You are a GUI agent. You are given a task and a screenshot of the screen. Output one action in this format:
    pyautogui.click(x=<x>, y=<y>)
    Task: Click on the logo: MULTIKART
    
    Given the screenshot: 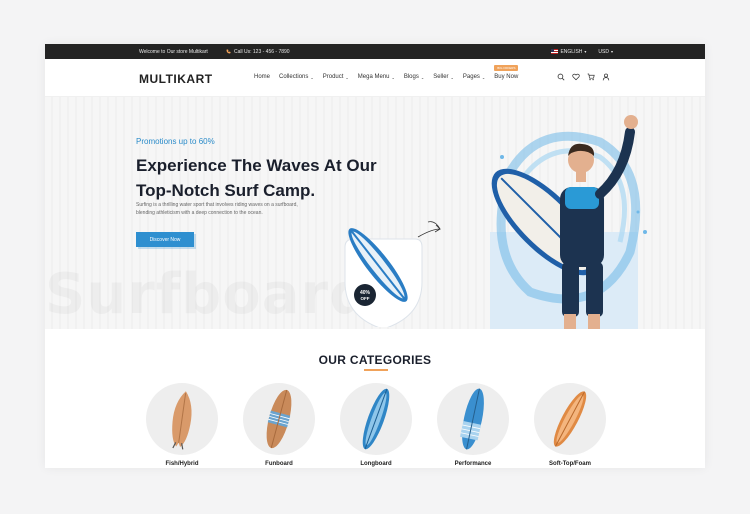 What is the action you would take?
    pyautogui.click(x=176, y=79)
    